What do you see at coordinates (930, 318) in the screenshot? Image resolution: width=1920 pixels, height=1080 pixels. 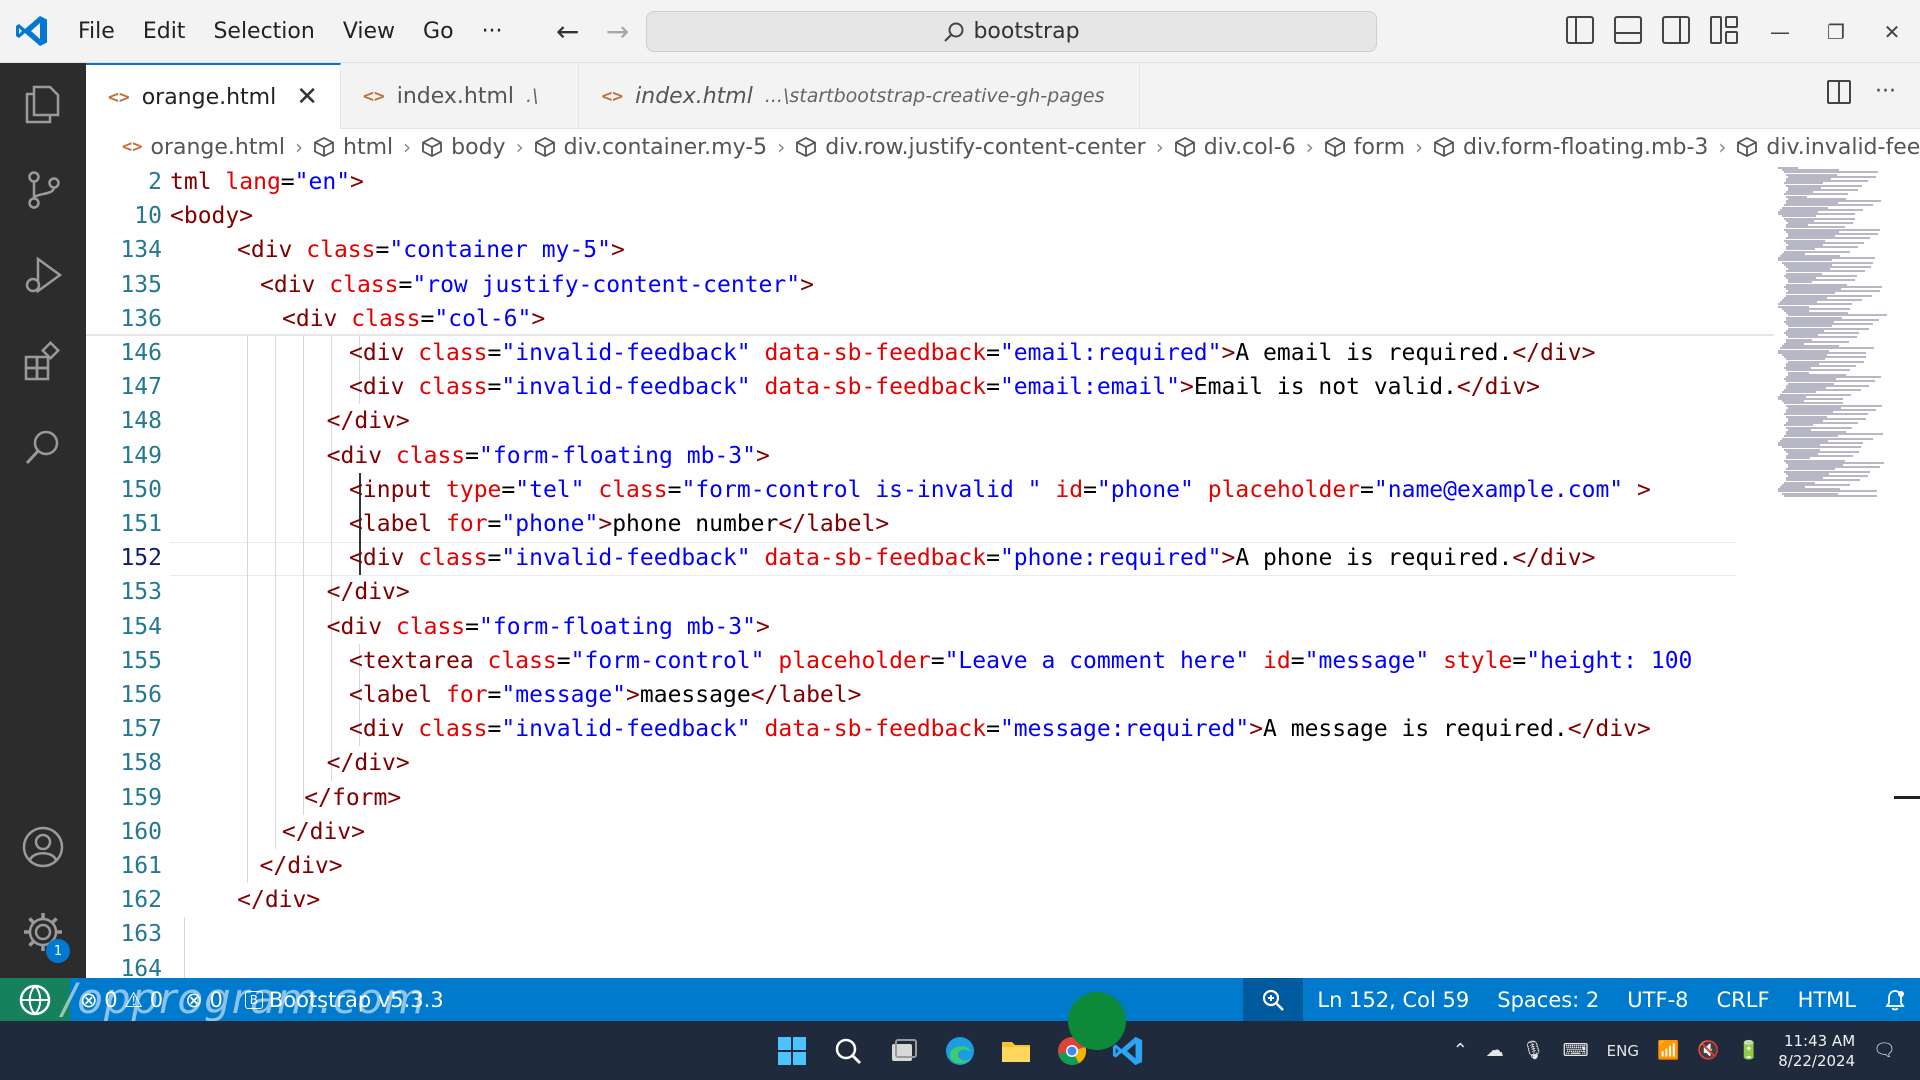 I see `sticky-scroll-line: 136 <div class="col-6">` at bounding box center [930, 318].